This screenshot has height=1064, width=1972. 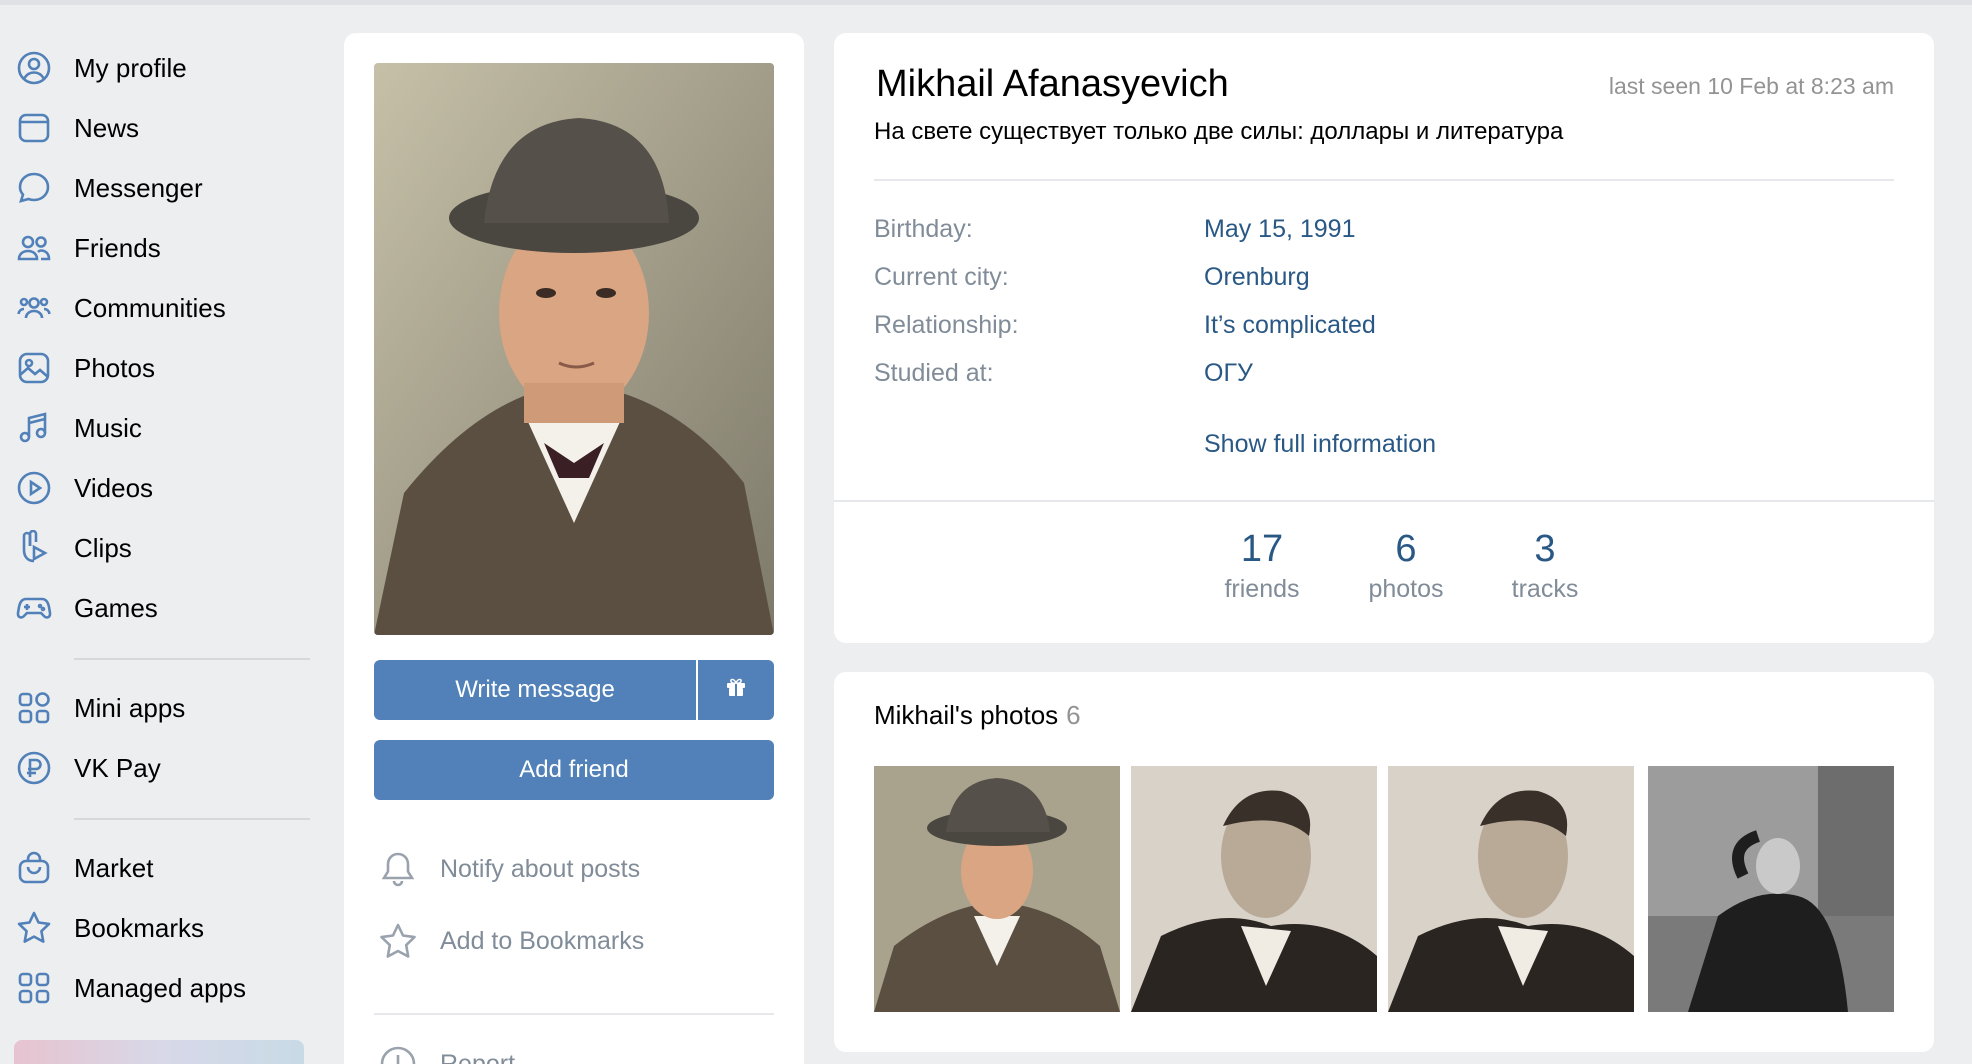 What do you see at coordinates (574, 349) in the screenshot?
I see `profile-avatar` at bounding box center [574, 349].